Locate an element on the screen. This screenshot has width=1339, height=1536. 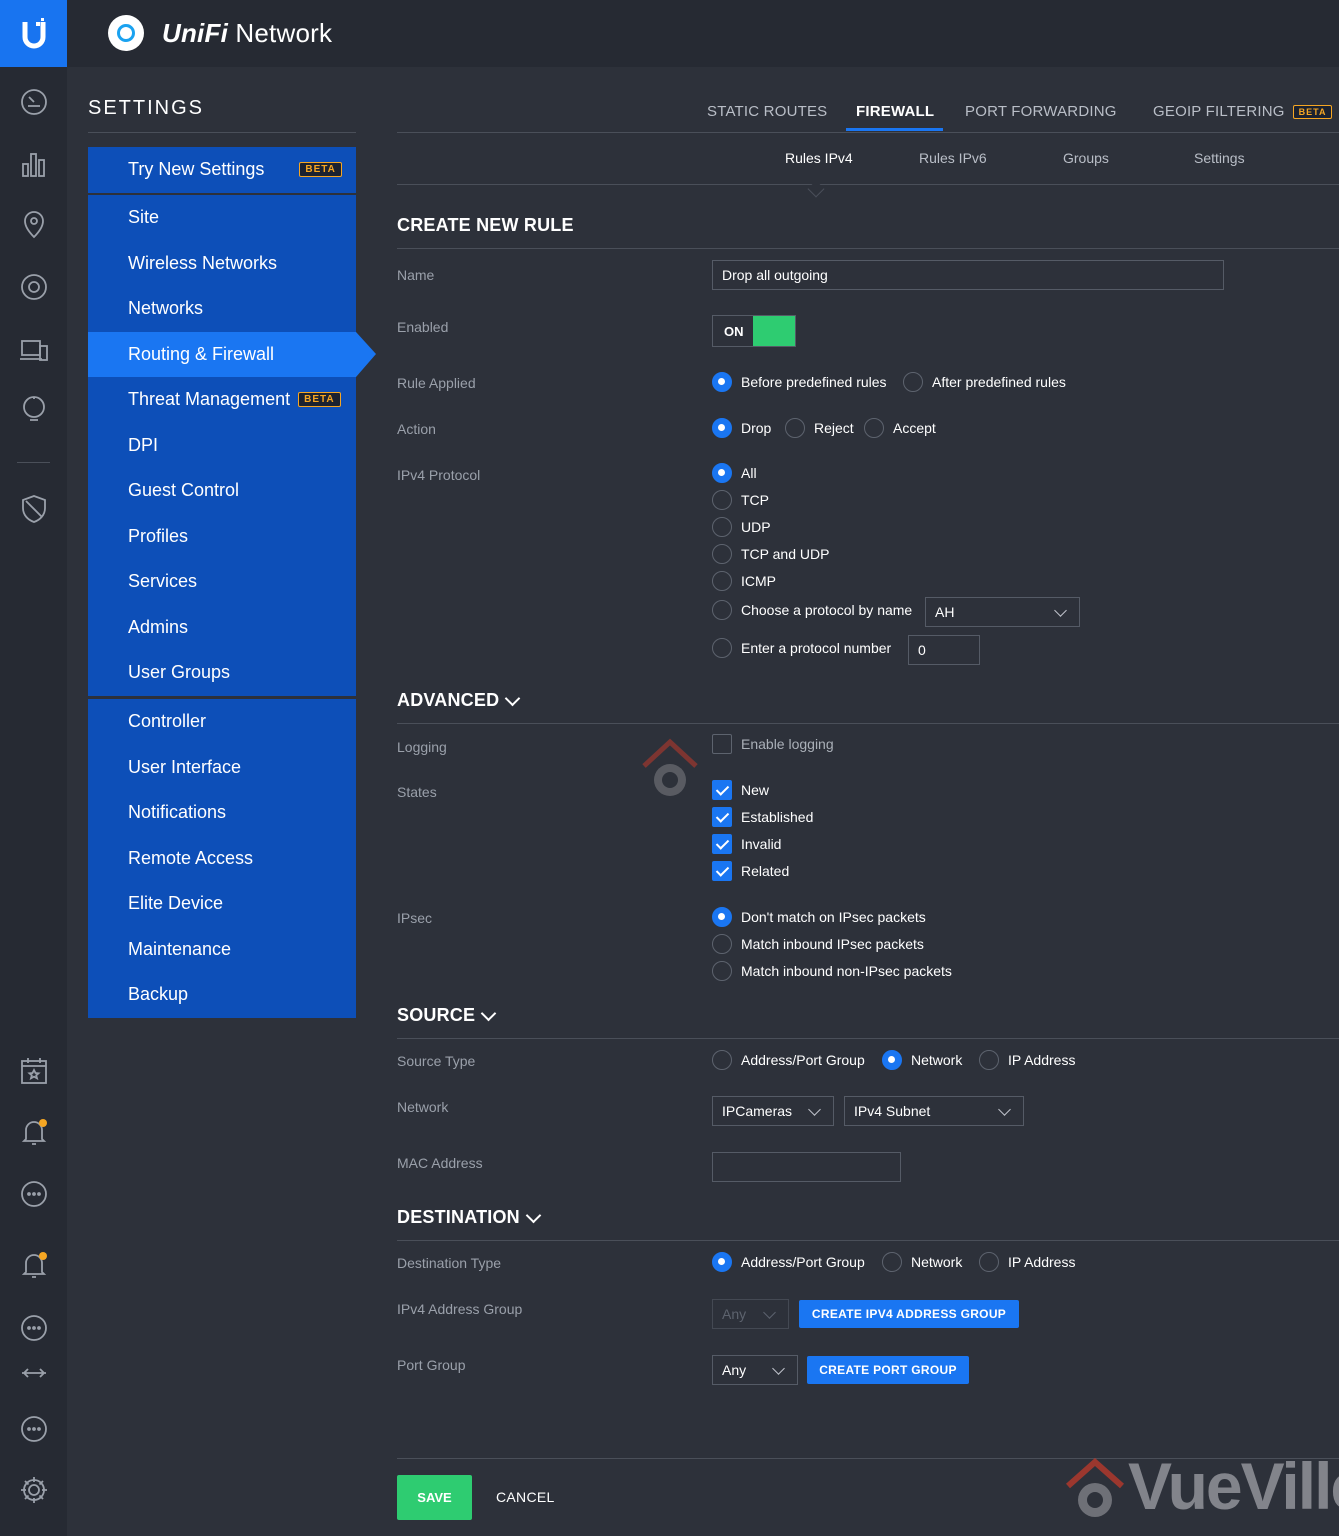
subtab-rules-ipv4: Rules IPv4 is located at coordinates (819, 158).